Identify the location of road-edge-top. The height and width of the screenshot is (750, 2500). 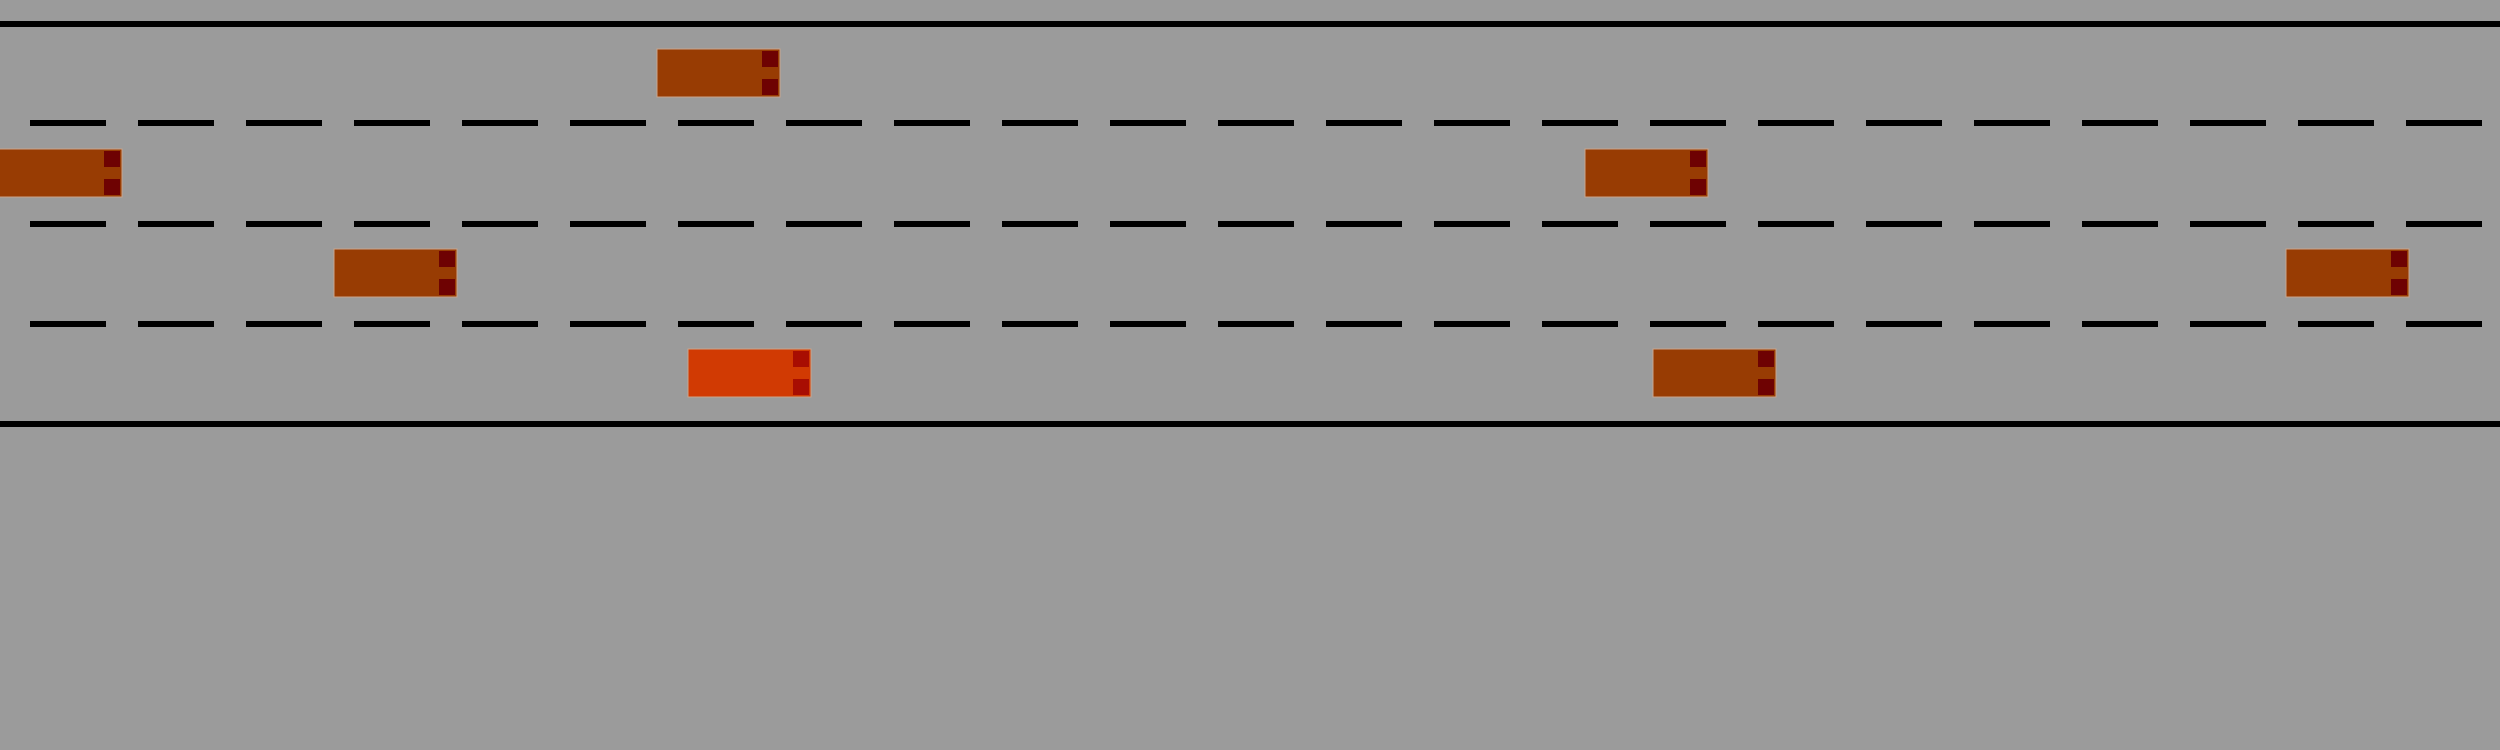
(1250, 24).